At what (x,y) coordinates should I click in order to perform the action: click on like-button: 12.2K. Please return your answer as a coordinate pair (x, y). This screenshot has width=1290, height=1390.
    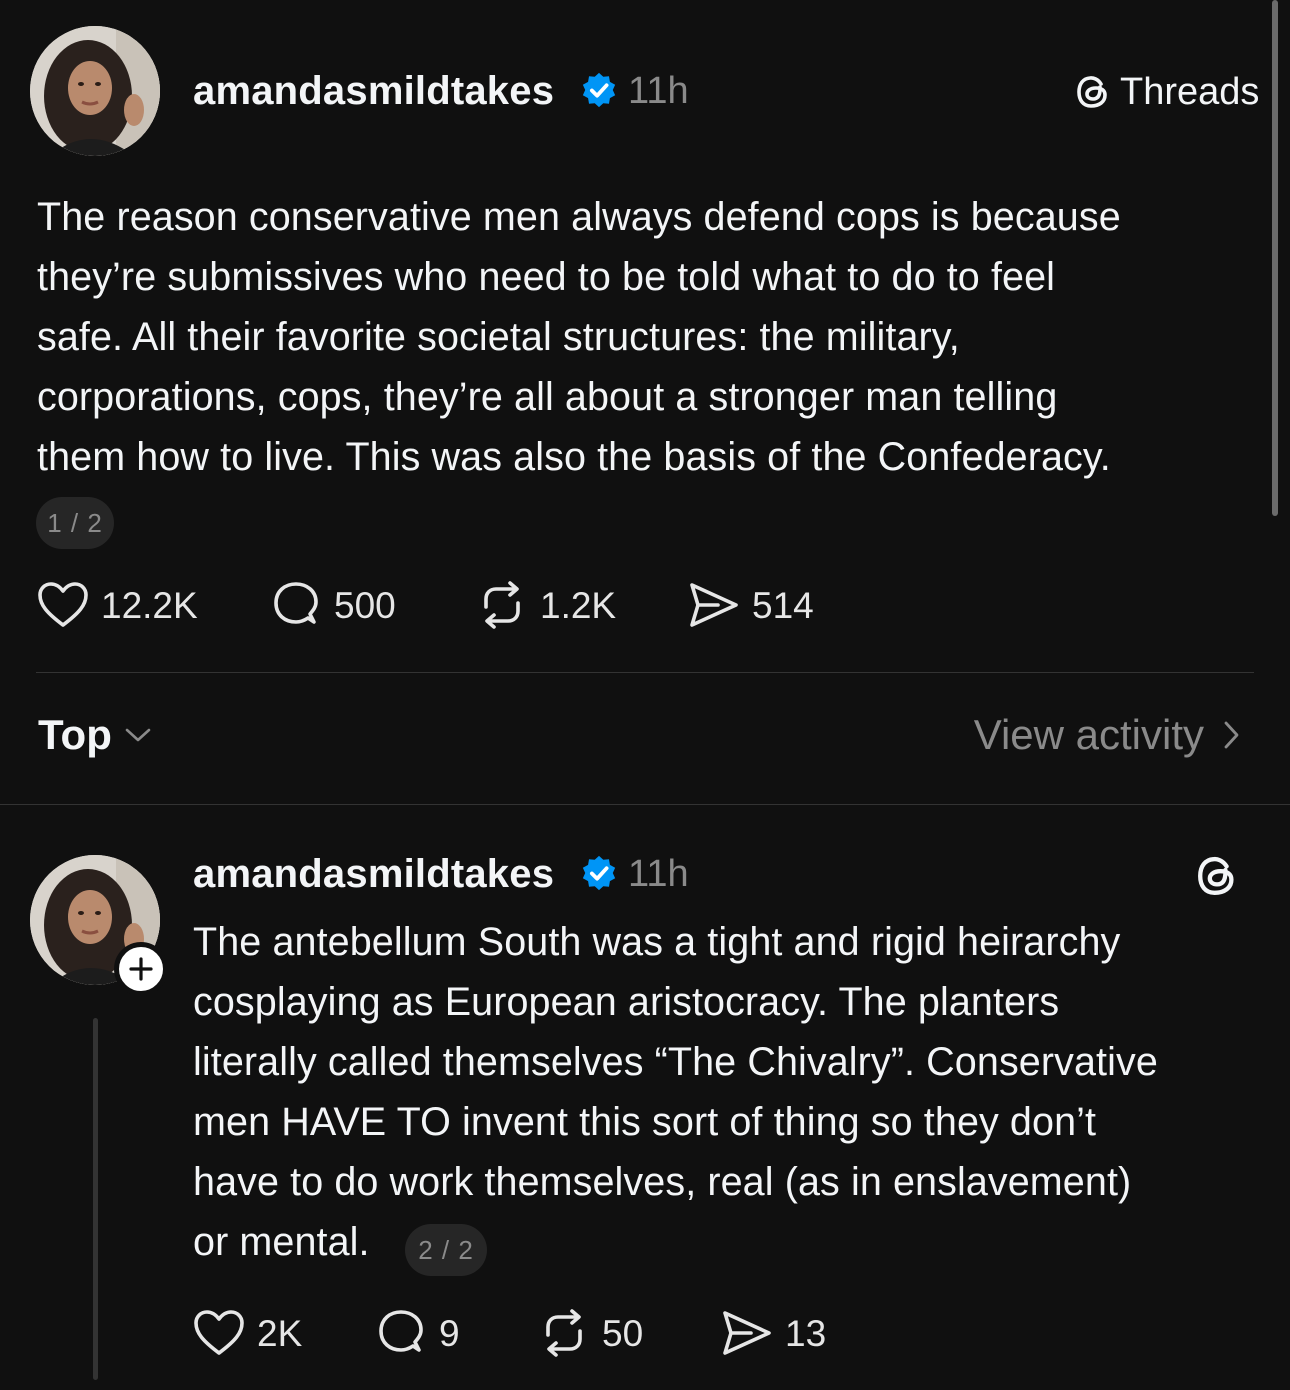
    Looking at the image, I should click on (117, 605).